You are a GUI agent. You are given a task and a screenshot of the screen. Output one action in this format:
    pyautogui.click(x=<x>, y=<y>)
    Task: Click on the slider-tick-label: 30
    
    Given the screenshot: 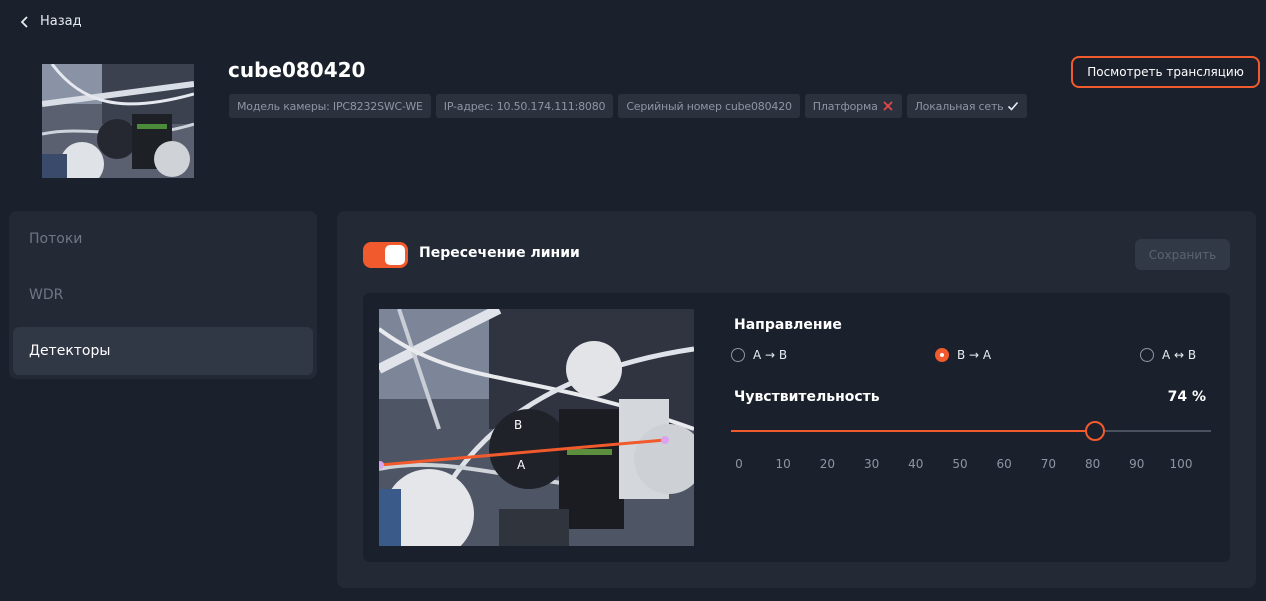 What is the action you would take?
    pyautogui.click(x=871, y=464)
    